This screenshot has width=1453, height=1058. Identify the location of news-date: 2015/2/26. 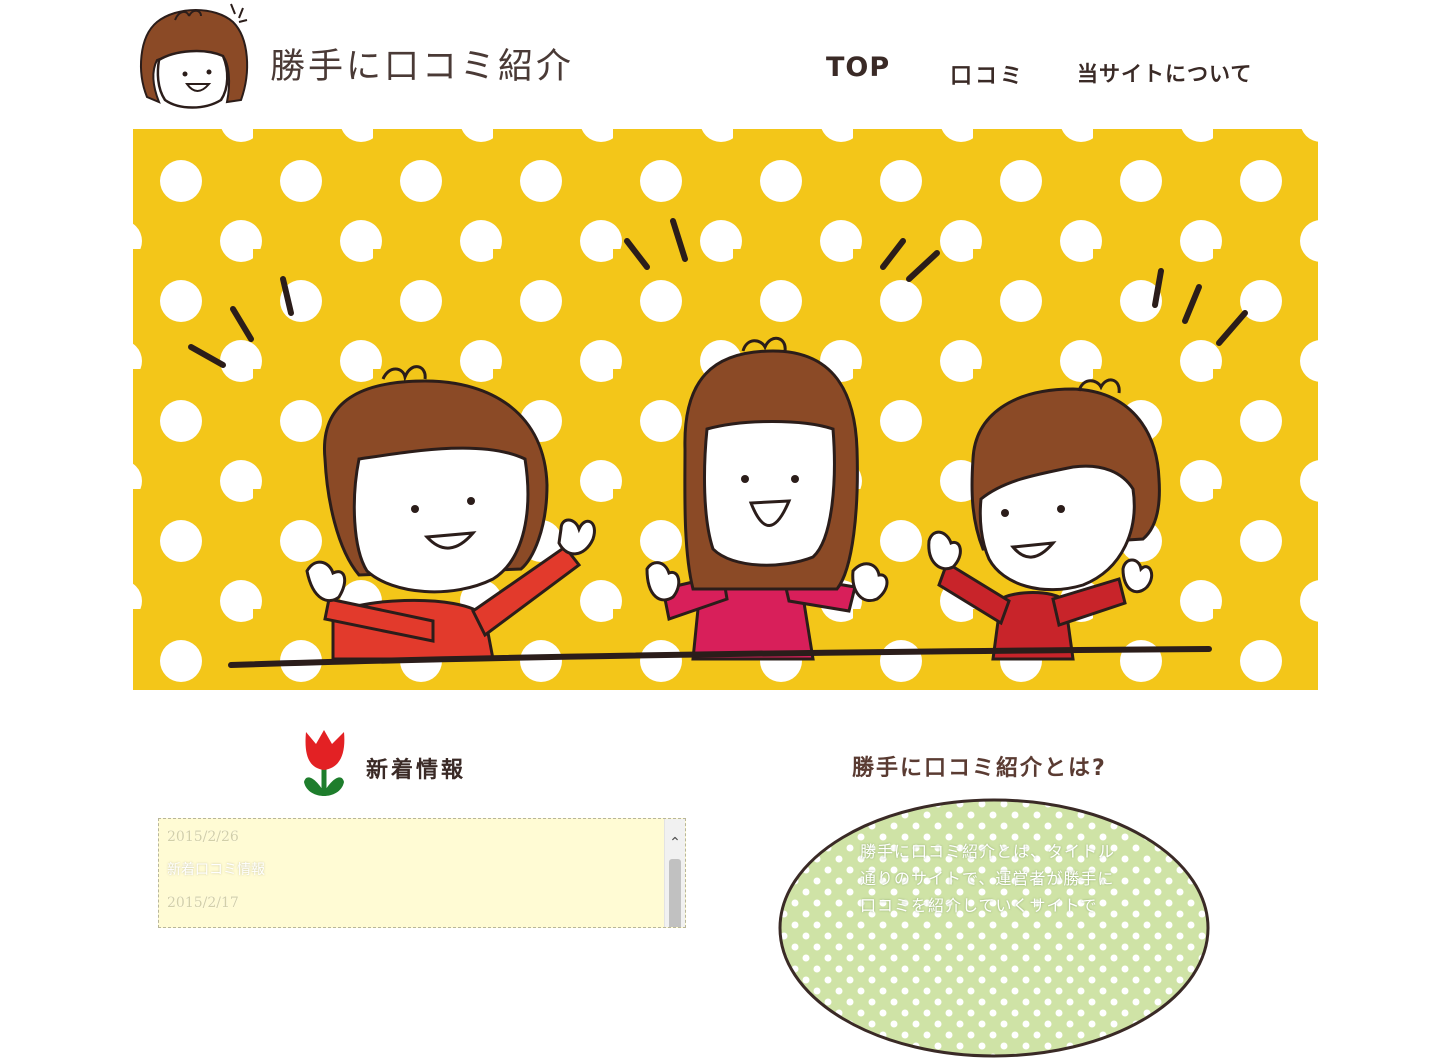
(203, 837).